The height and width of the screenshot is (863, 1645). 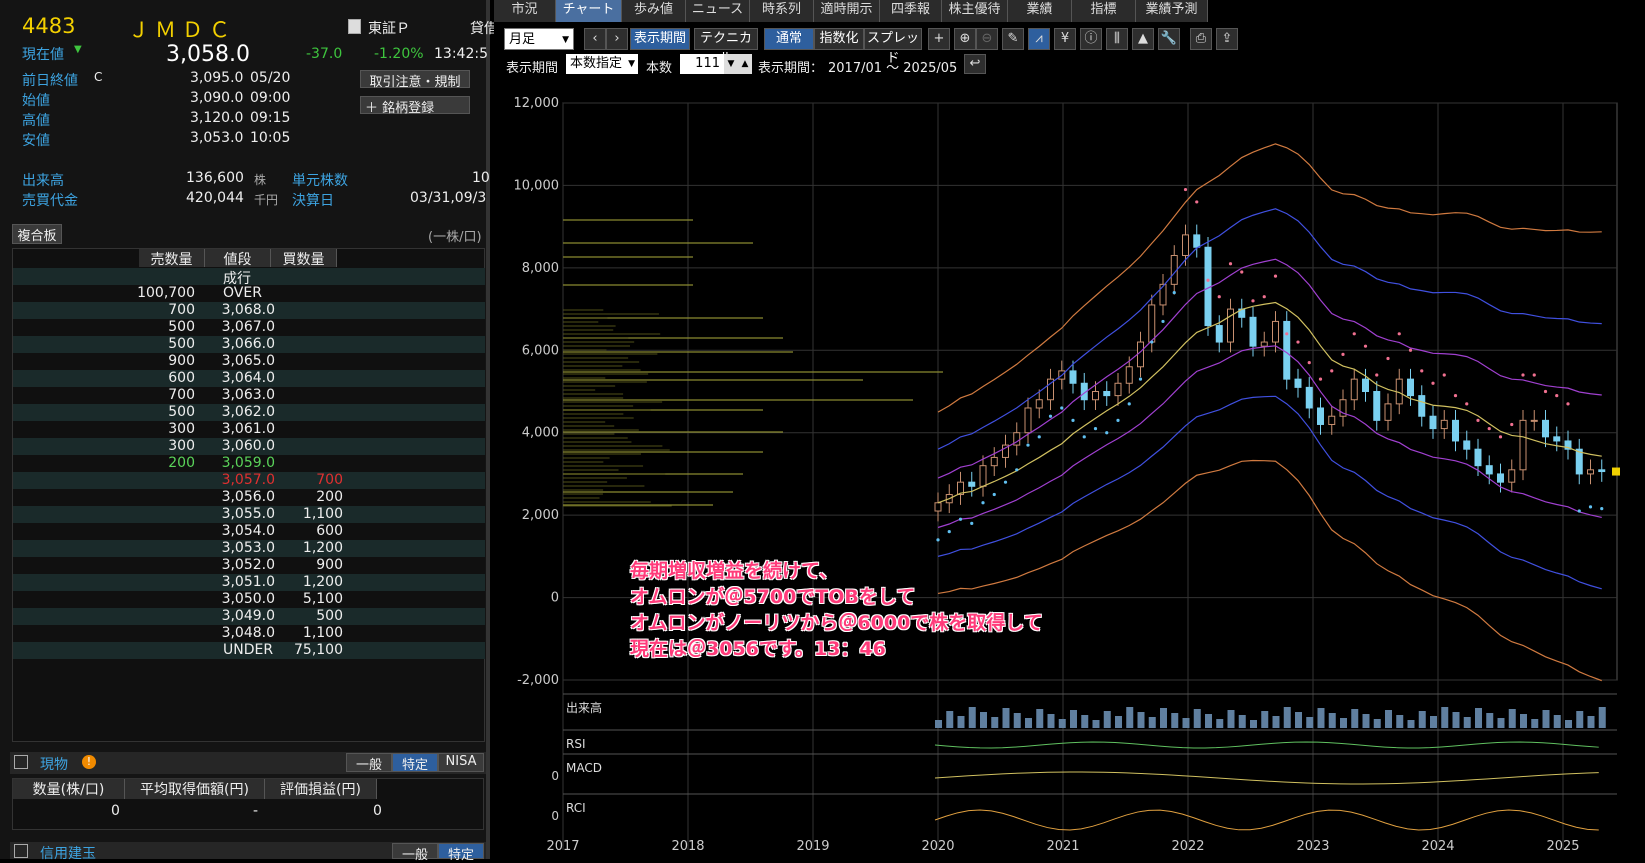 What do you see at coordinates (1562, 846) in the screenshot?
I see `x-tick-label: 2025` at bounding box center [1562, 846].